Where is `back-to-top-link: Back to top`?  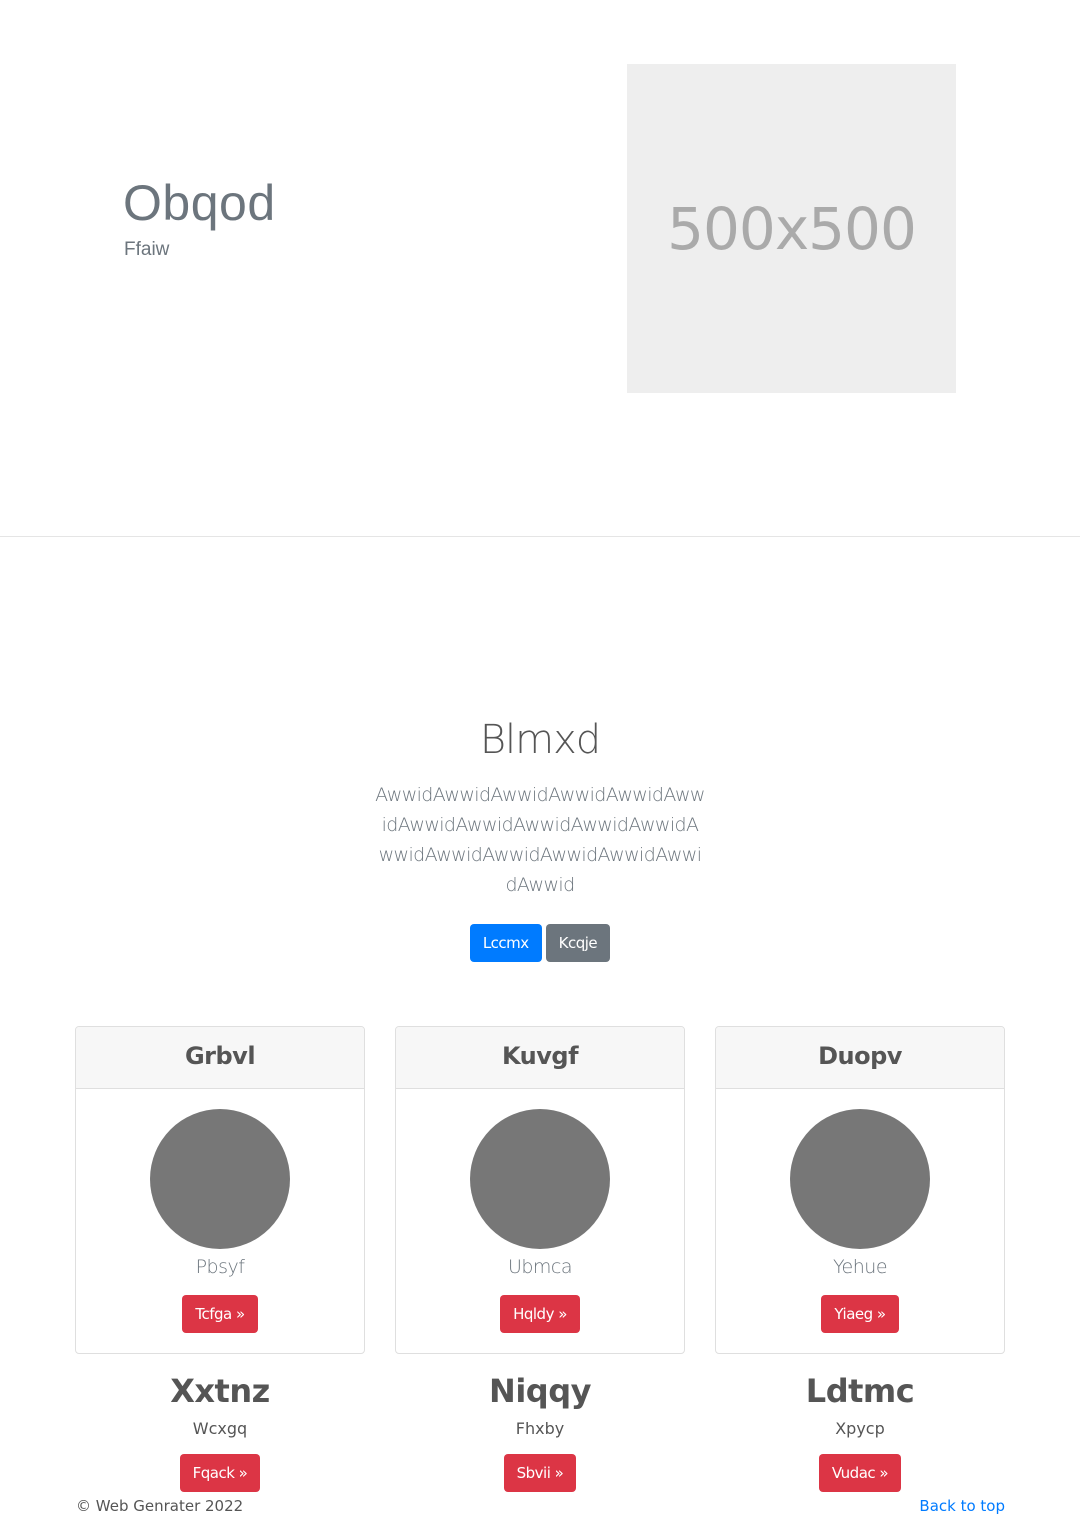 back-to-top-link: Back to top is located at coordinates (962, 1506).